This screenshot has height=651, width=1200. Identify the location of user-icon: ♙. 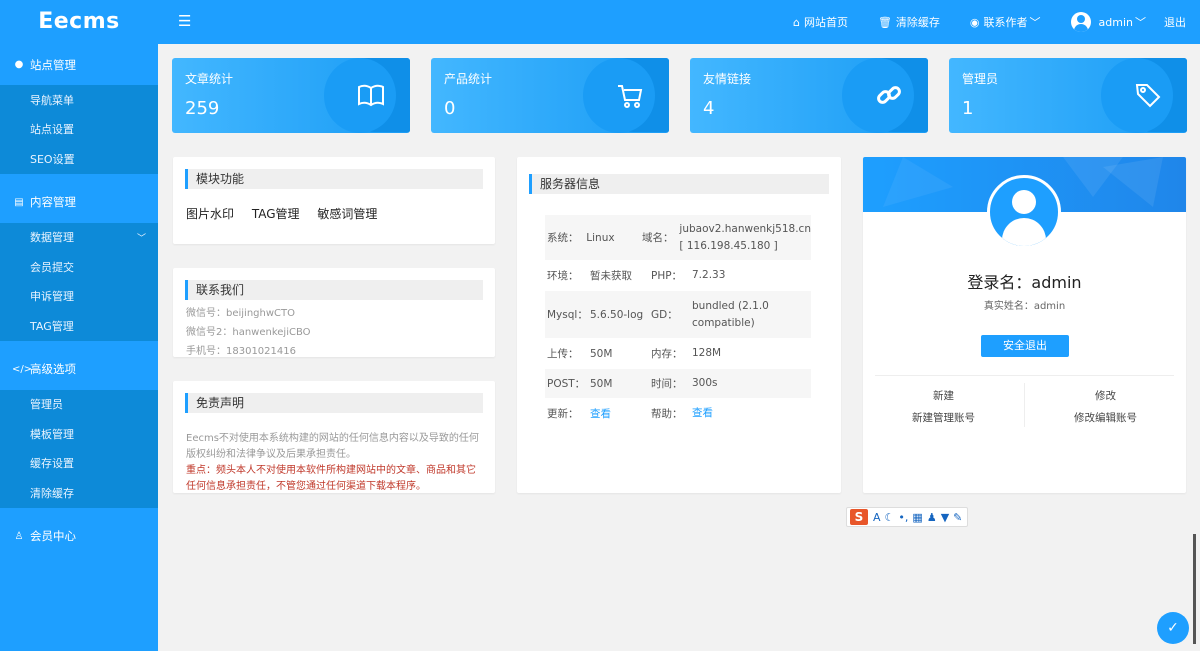
(19, 536).